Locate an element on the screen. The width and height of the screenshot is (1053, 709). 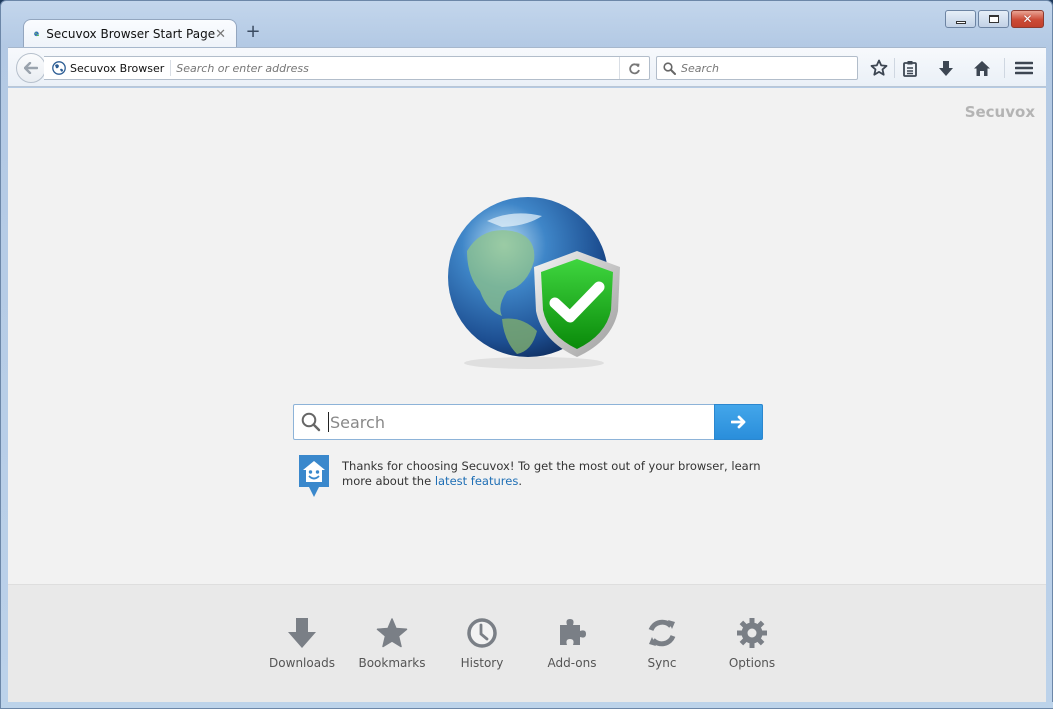
menu-icon is located at coordinates (1024, 68).